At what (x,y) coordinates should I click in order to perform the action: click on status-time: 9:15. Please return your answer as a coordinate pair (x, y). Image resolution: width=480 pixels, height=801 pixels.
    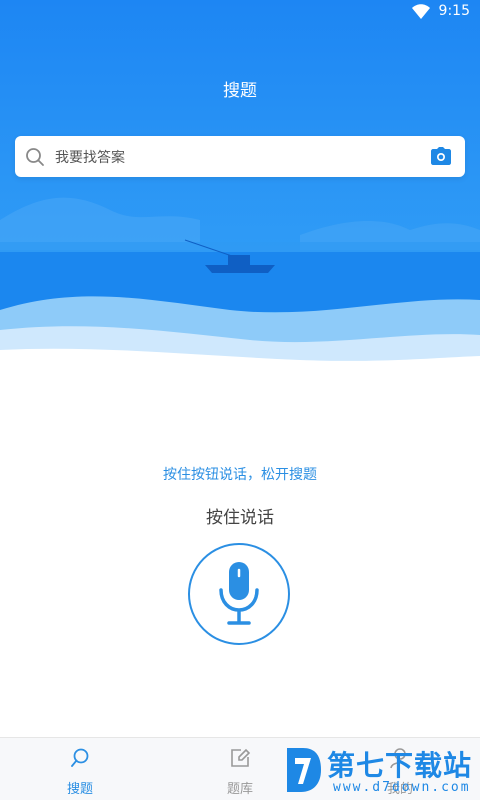
    Looking at the image, I should click on (454, 11).